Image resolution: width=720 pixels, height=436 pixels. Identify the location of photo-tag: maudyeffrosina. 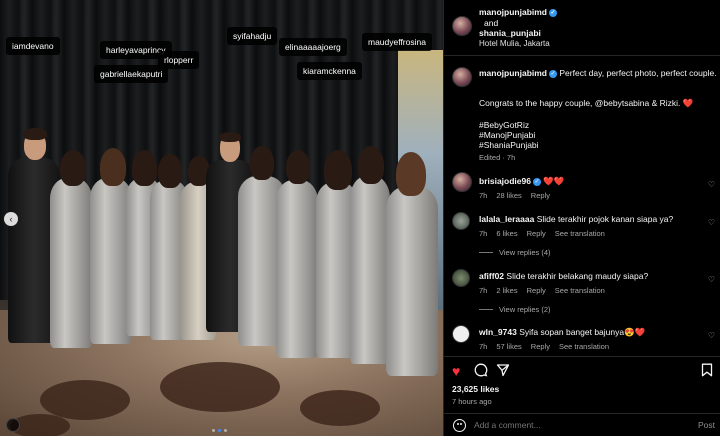
(397, 42).